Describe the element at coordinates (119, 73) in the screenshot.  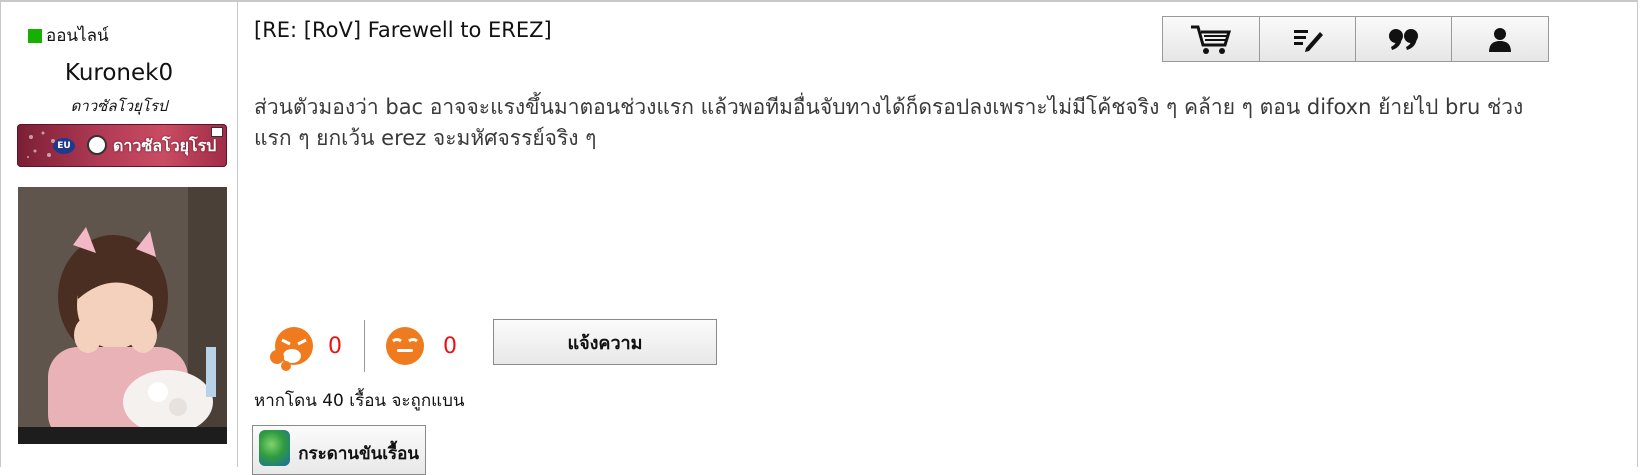
I see `username: Kuronek0` at that location.